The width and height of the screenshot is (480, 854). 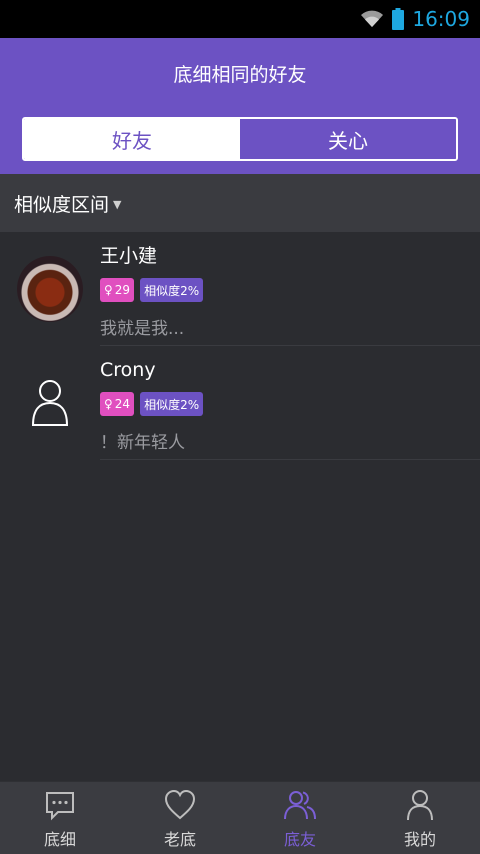 What do you see at coordinates (290, 459) in the screenshot?
I see `divider` at bounding box center [290, 459].